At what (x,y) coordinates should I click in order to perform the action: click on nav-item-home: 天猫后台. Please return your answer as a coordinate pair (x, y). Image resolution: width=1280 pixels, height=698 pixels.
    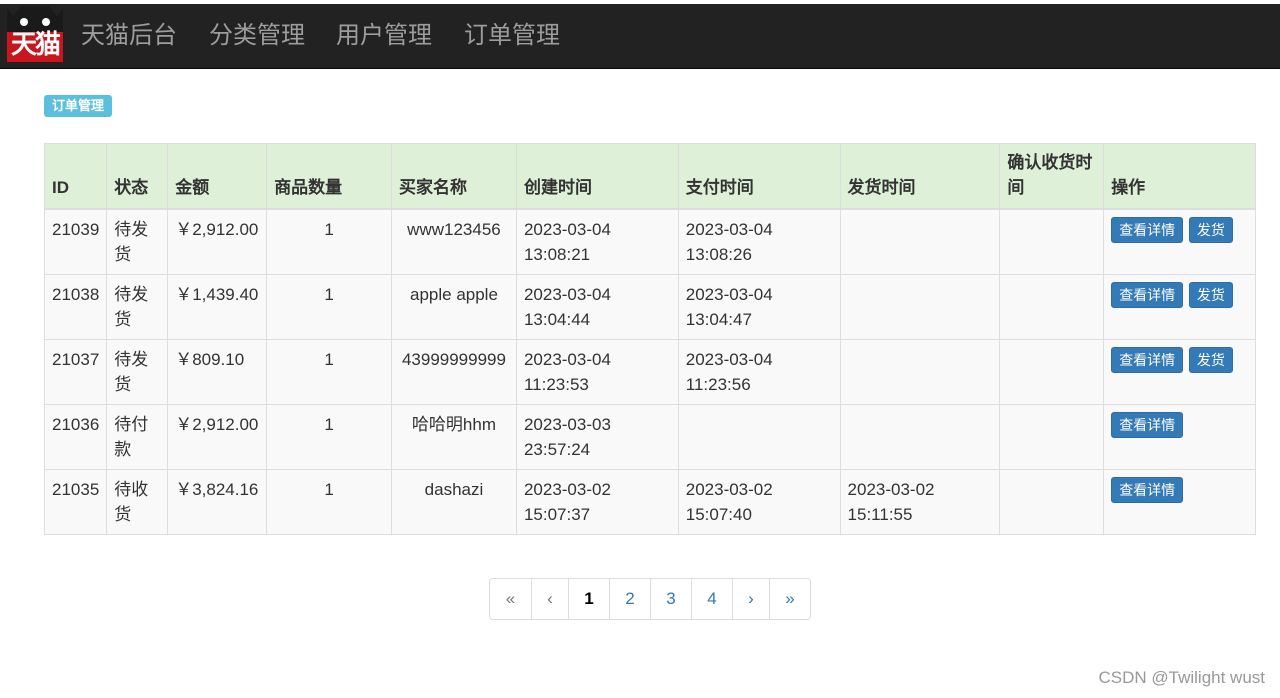
    Looking at the image, I should click on (129, 36).